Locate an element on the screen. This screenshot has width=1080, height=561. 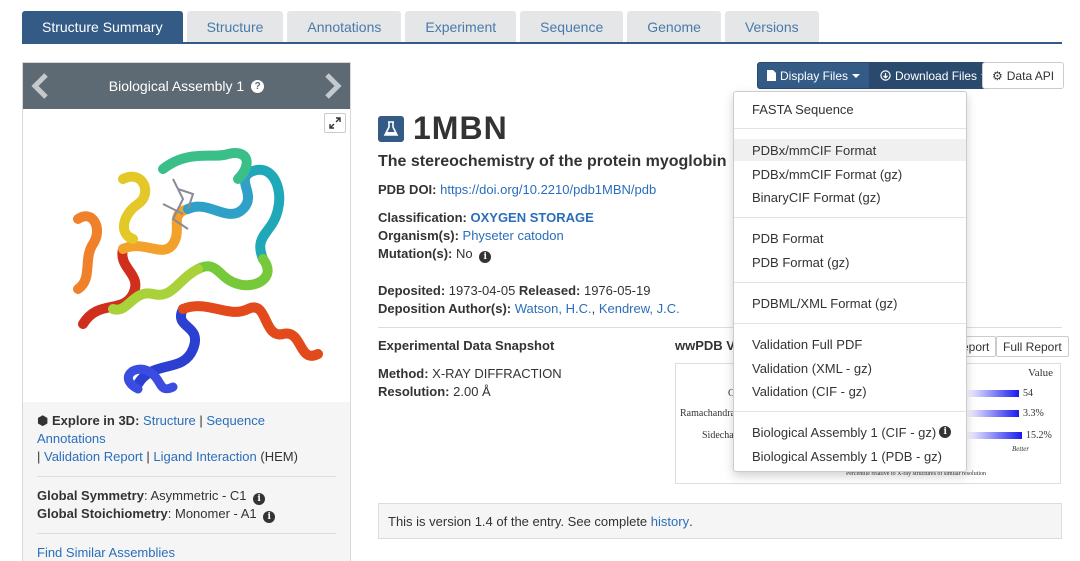
validation-row: Sidechai is located at coordinates (719, 435).